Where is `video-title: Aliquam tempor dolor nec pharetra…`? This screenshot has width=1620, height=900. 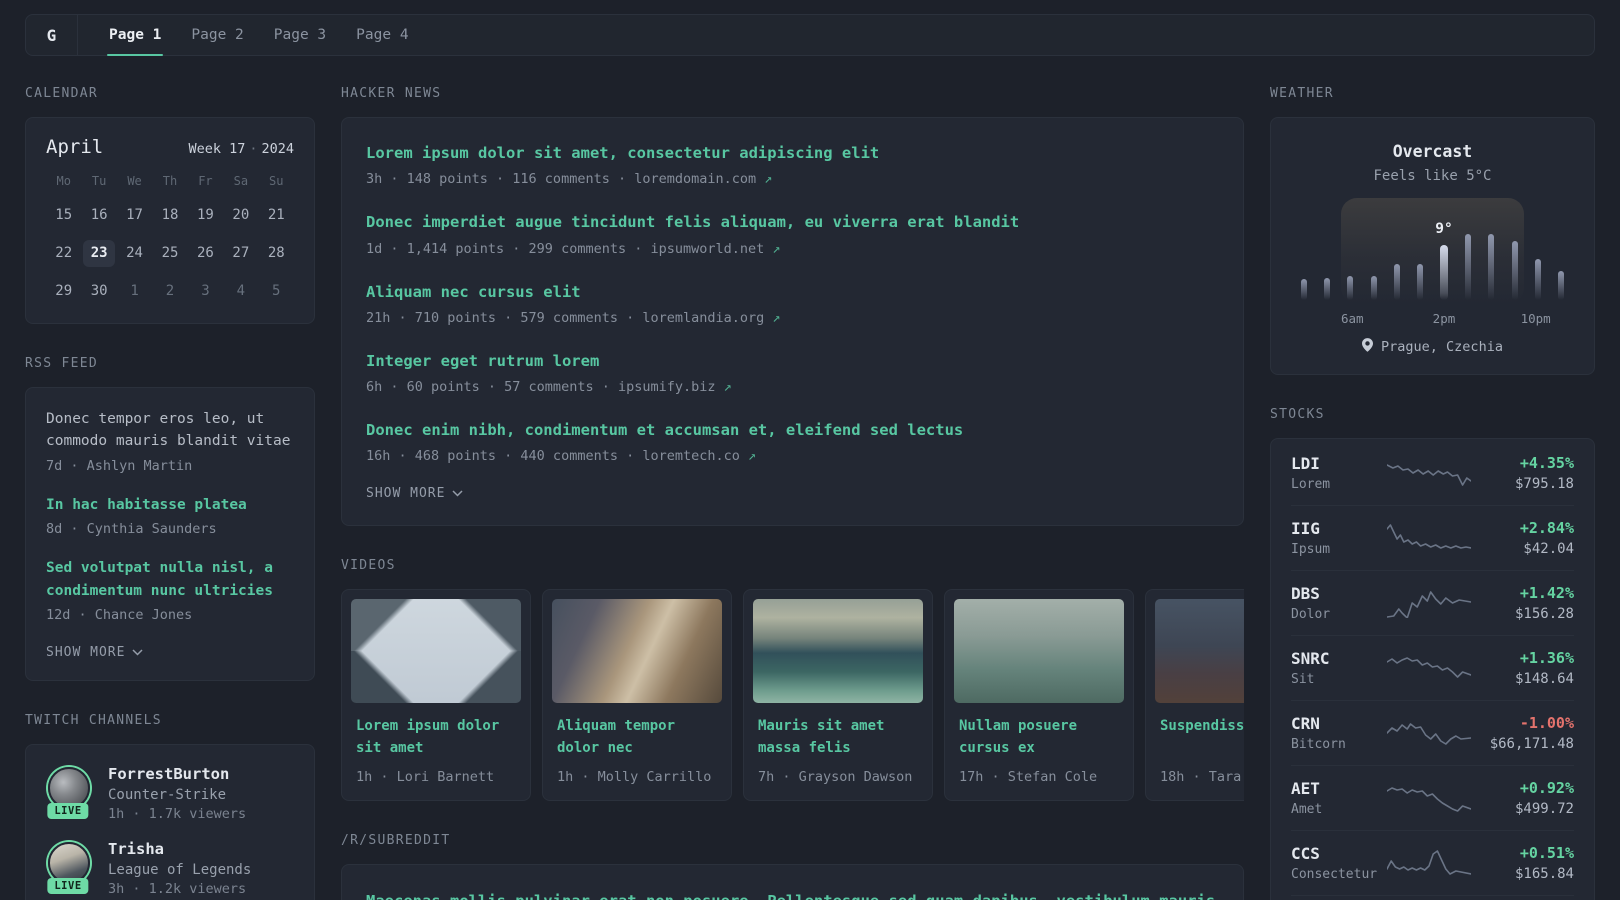
video-title: Aliquam tempor dolor nec pharetra… is located at coordinates (637, 738).